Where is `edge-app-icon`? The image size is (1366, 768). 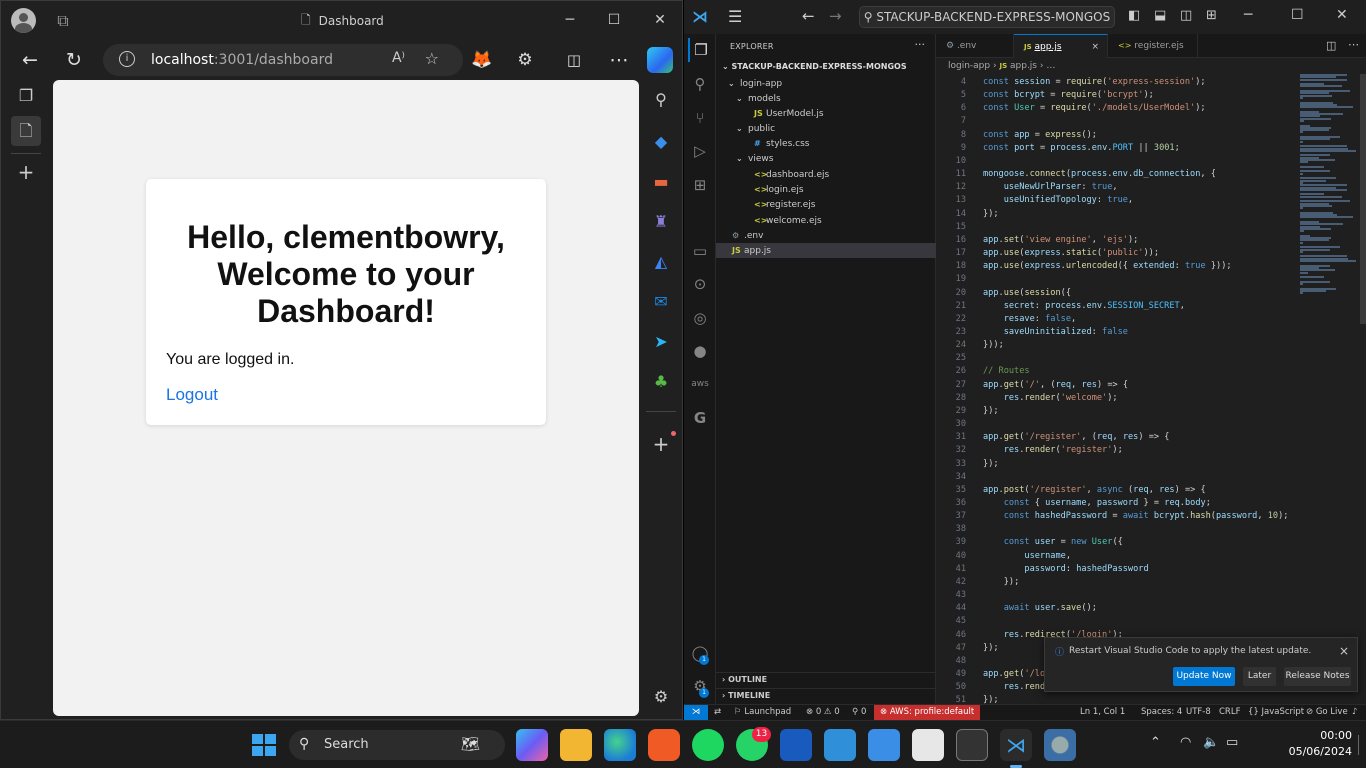
edge-app-icon is located at coordinates (620, 745).